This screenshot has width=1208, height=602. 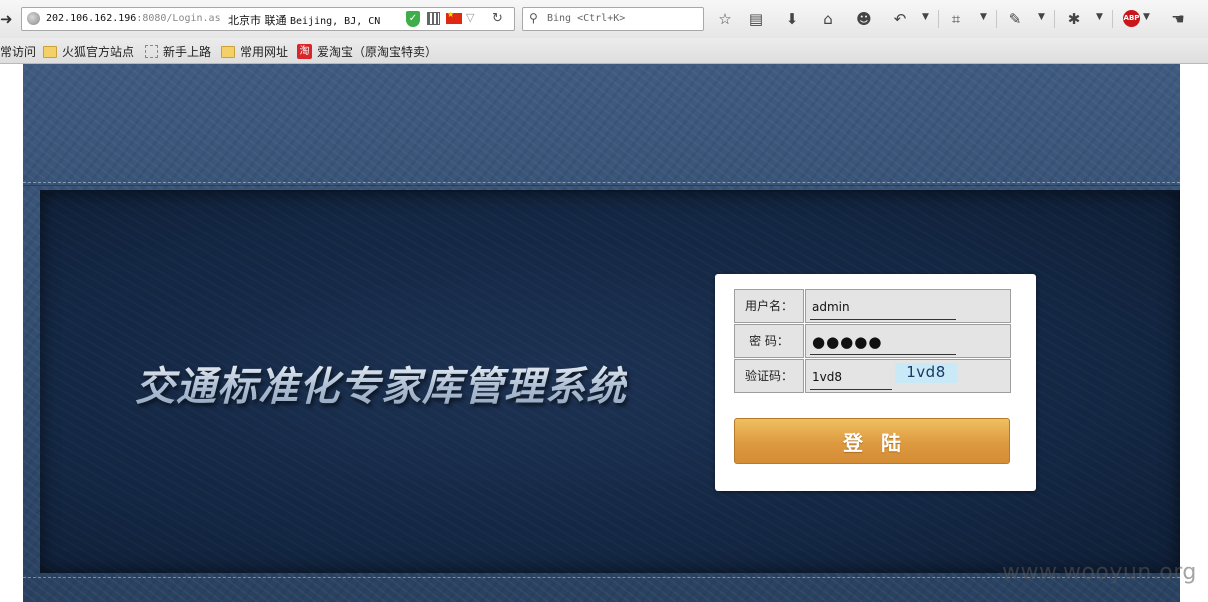 I want to click on bookmark-item: 常用网址, so click(x=254, y=51).